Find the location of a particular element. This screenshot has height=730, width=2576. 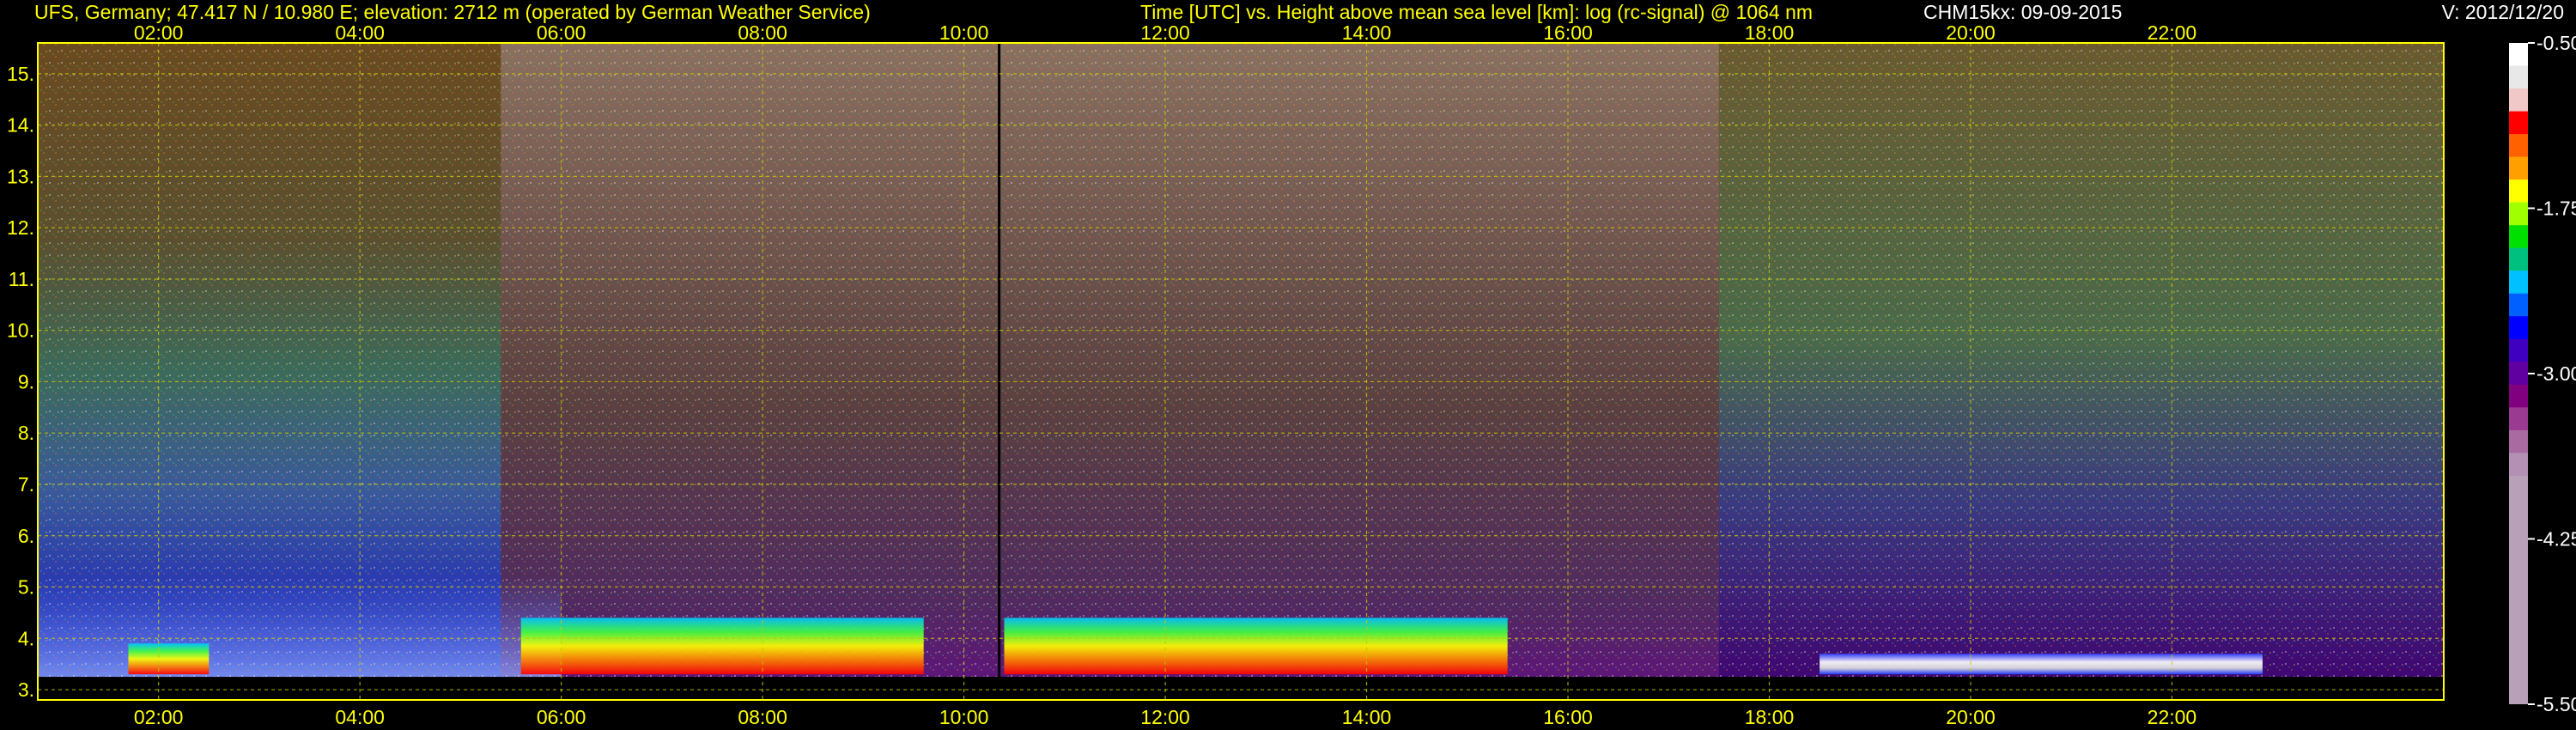

x-tick-label-bottom: 22:00 is located at coordinates (2172, 717).